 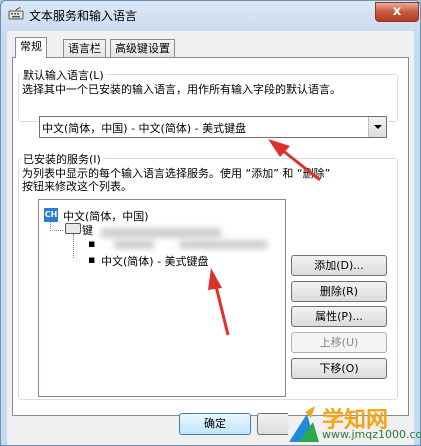 What do you see at coordinates (155, 261) in the screenshot?
I see `tree-item-node: 中文(简体) - 美式键盘` at bounding box center [155, 261].